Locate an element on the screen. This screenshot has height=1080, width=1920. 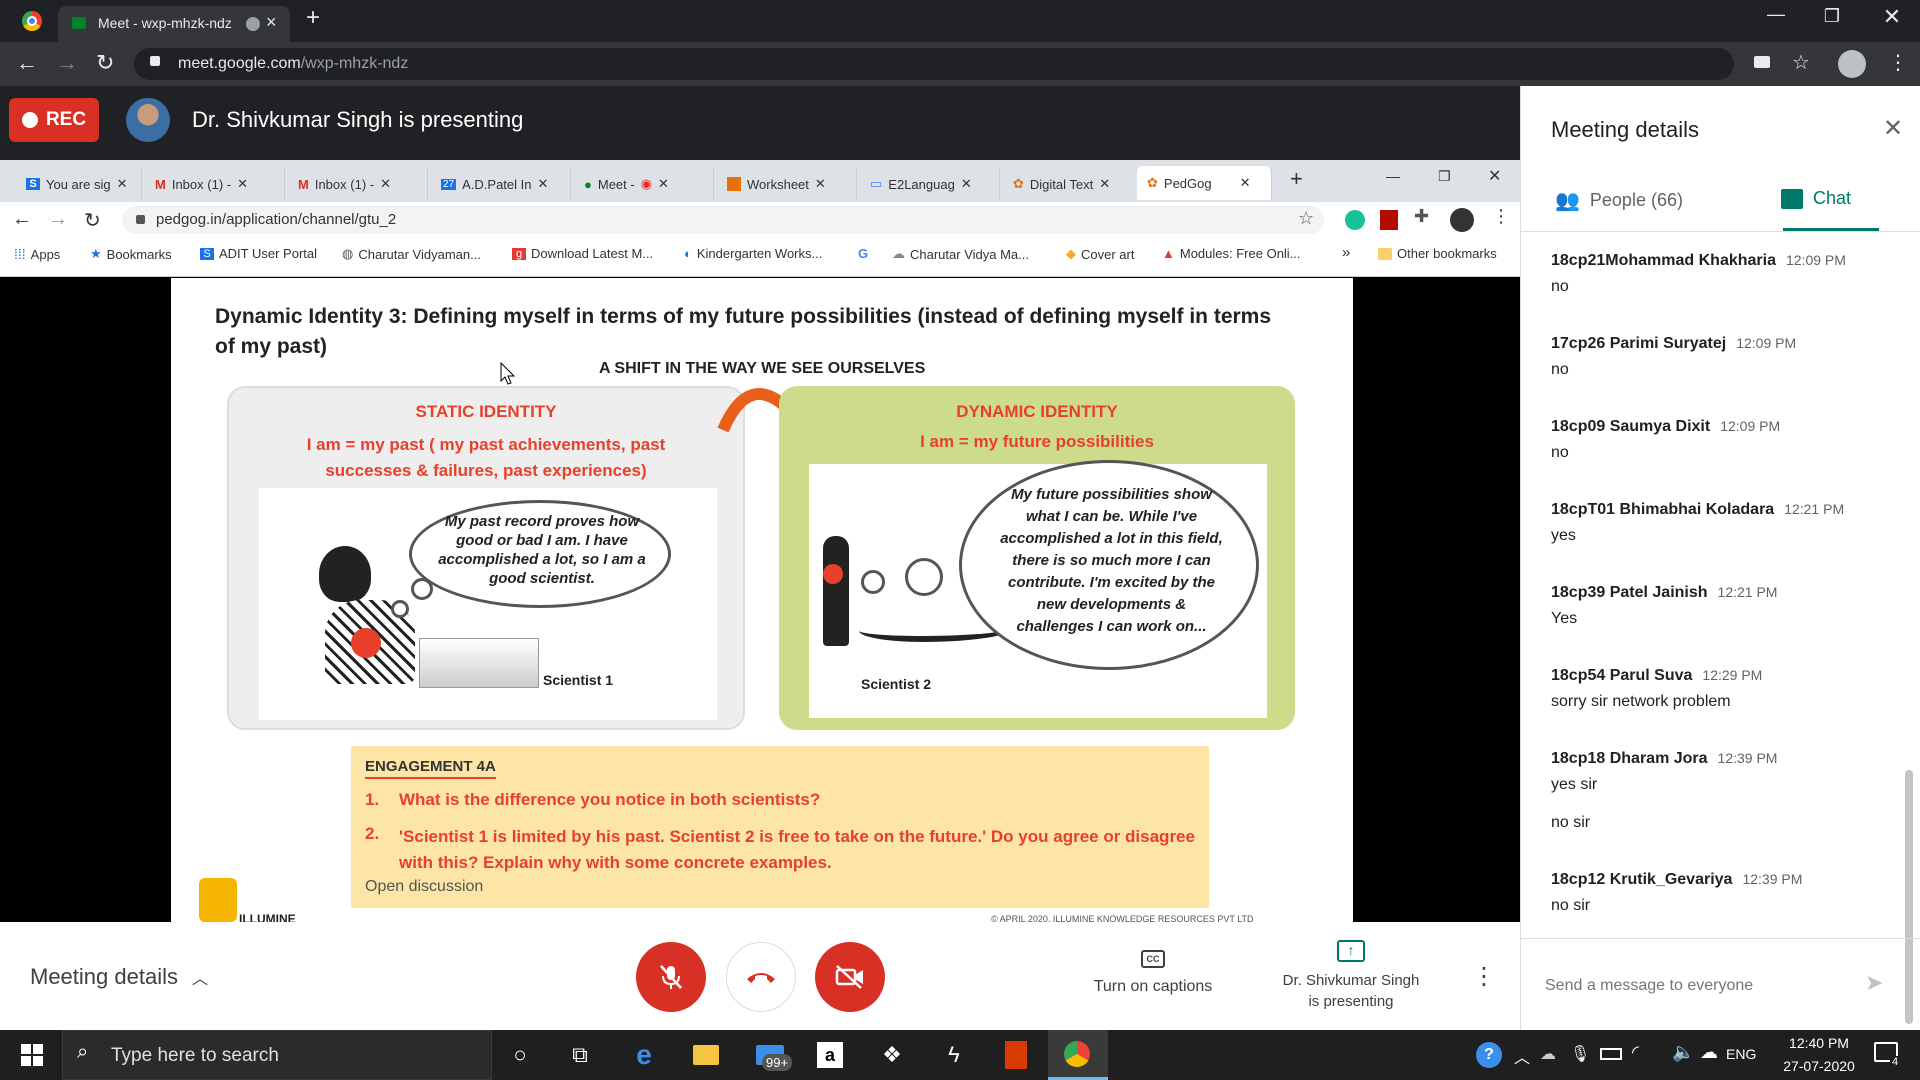
chat-text: no sir is located at coordinates (1571, 905).